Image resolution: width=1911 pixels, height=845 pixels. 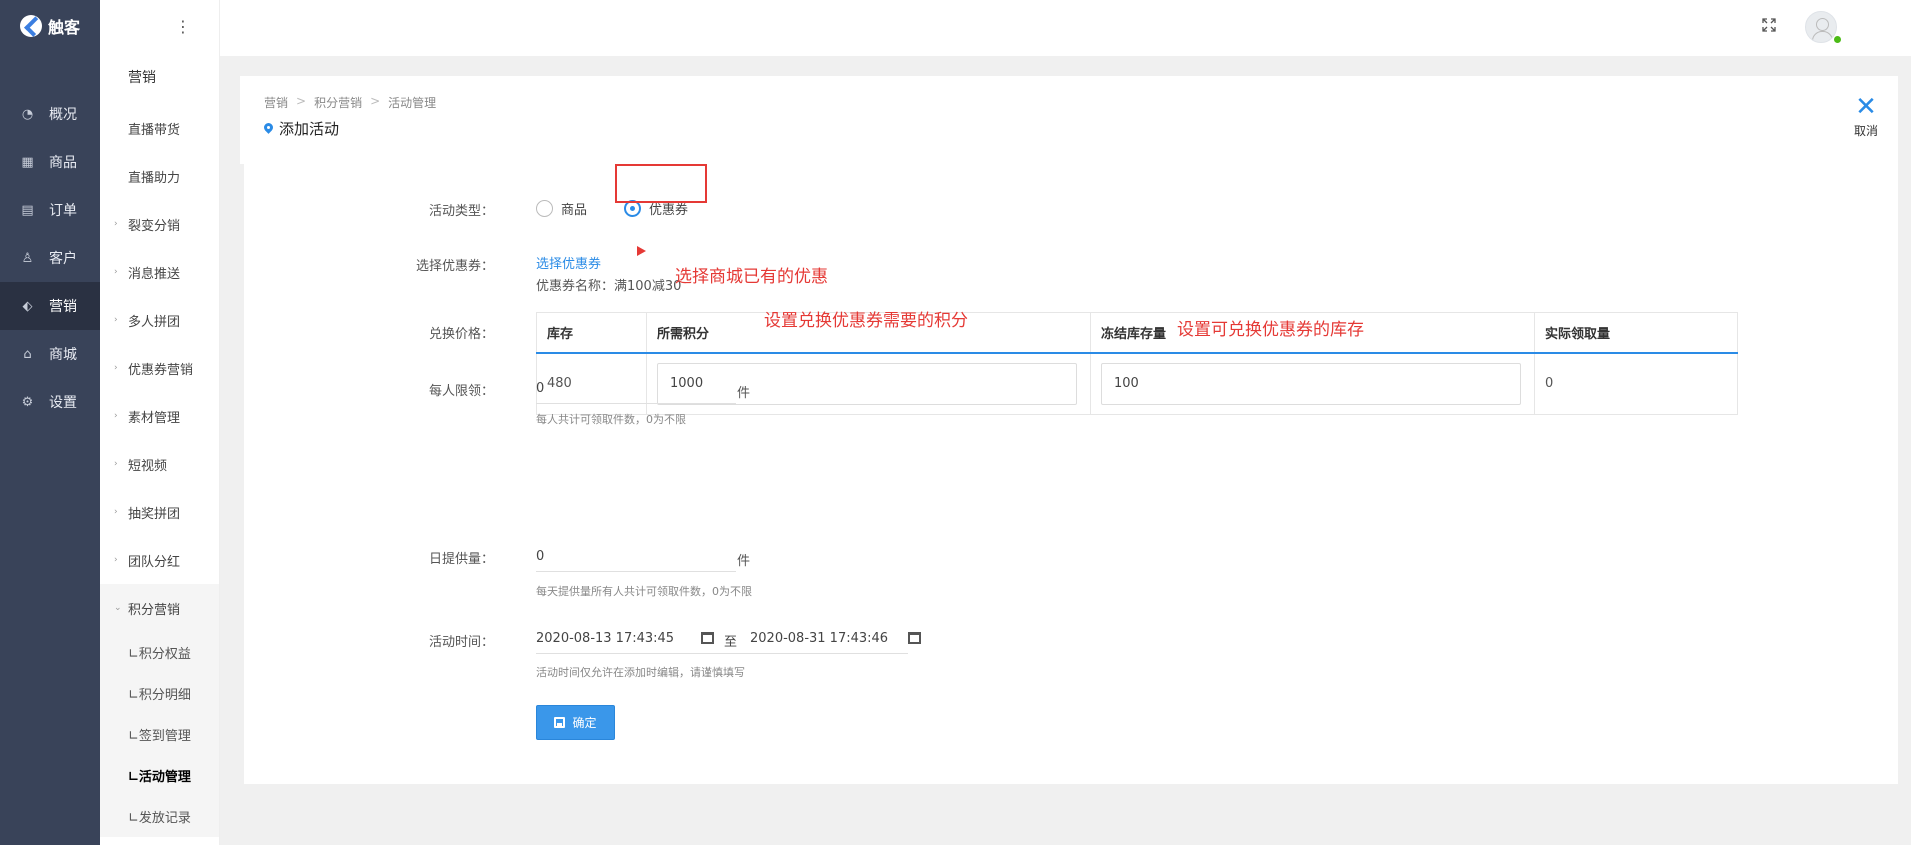 What do you see at coordinates (159, 816) in the screenshot?
I see `sub-nav-child-records: ∟发放记录` at bounding box center [159, 816].